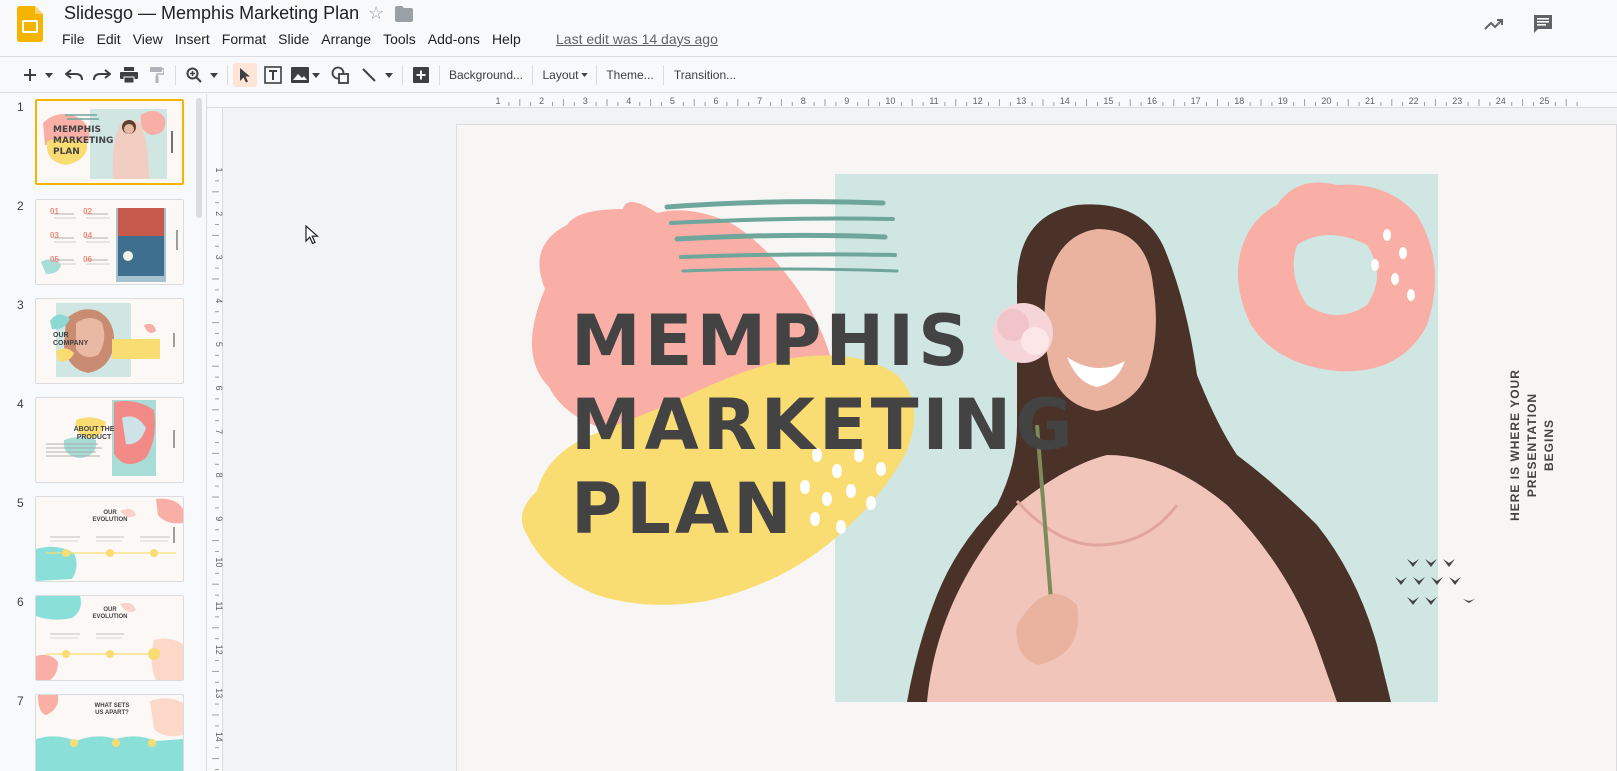 The width and height of the screenshot is (1617, 771). Describe the element at coordinates (1457, 101) in the screenshot. I see `ruler-tick-label: 23` at that location.